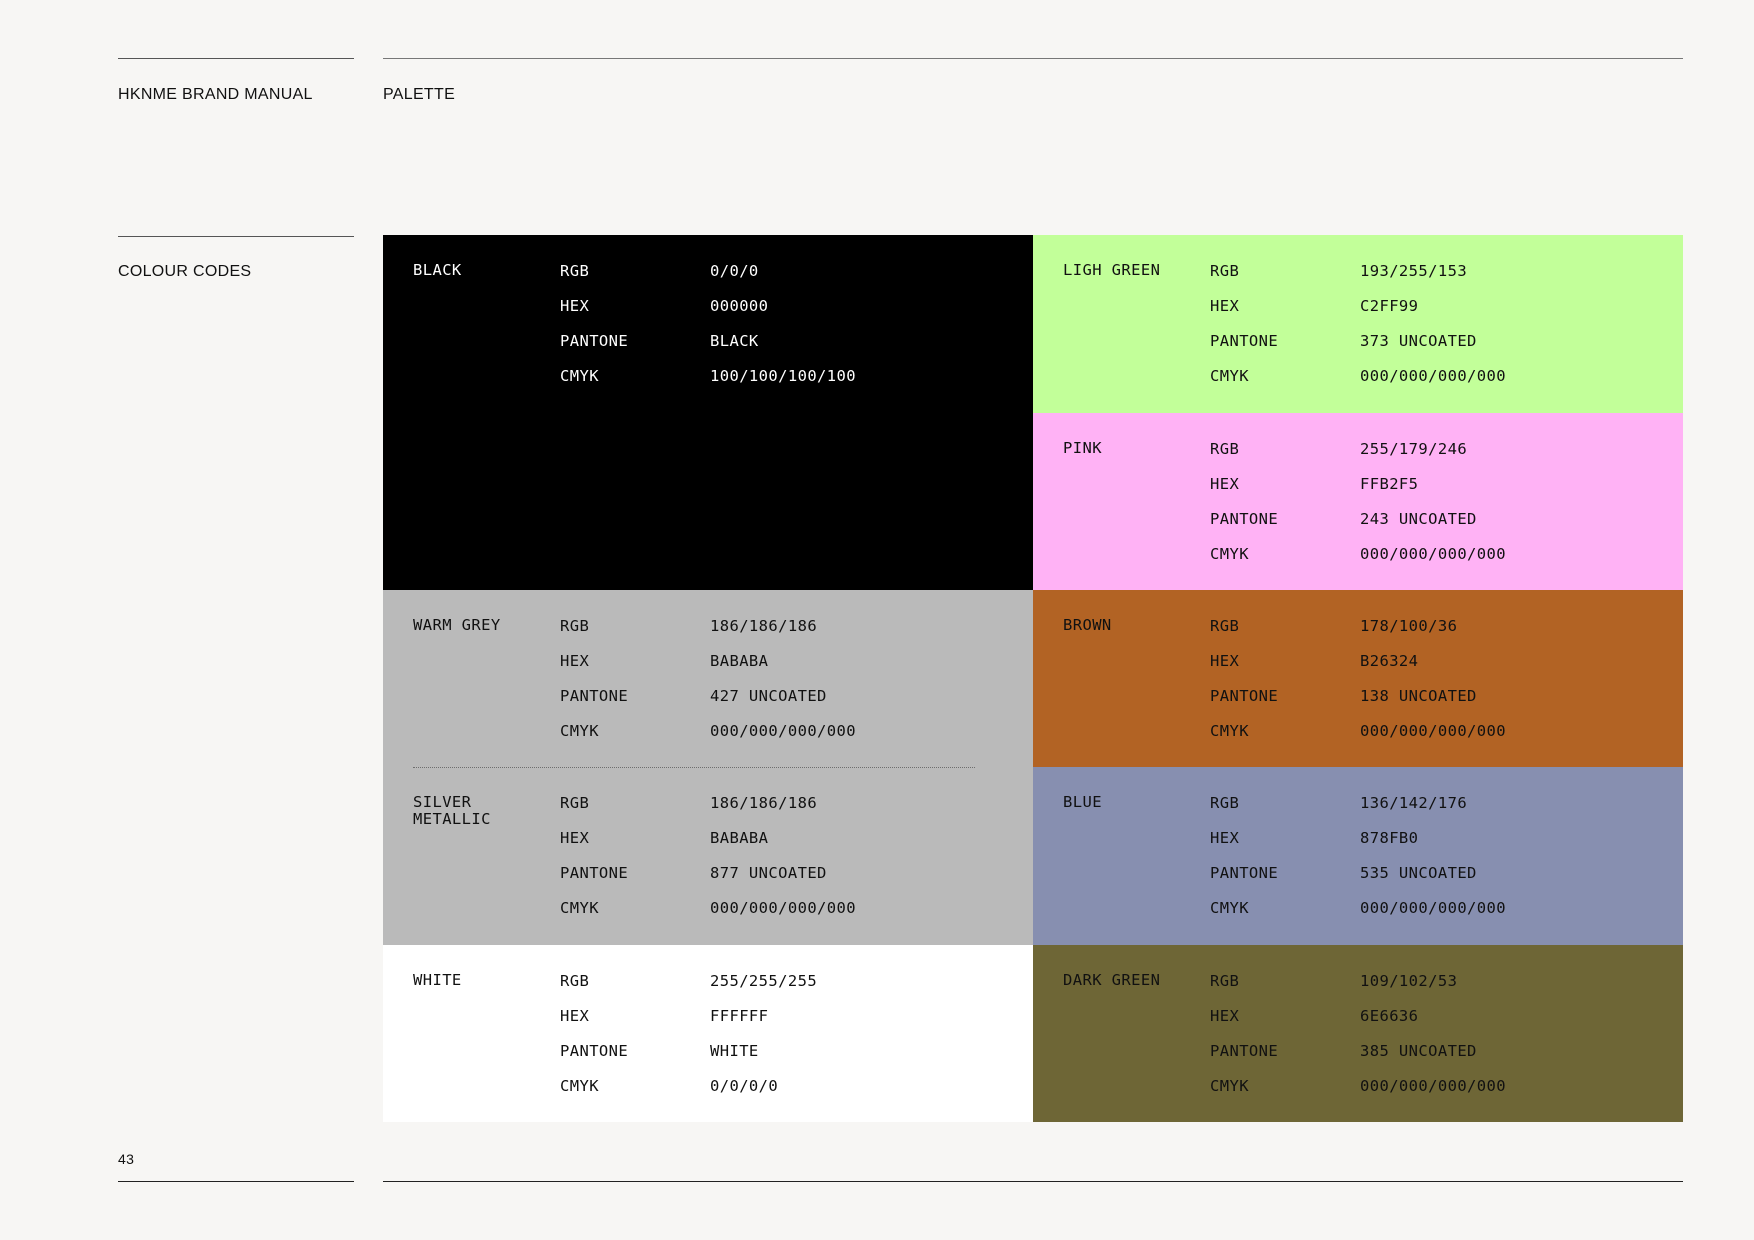 Image resolution: width=1754 pixels, height=1240 pixels. Describe the element at coordinates (1409, 981) in the screenshot. I see `rgb-value: 109/102/53` at that location.